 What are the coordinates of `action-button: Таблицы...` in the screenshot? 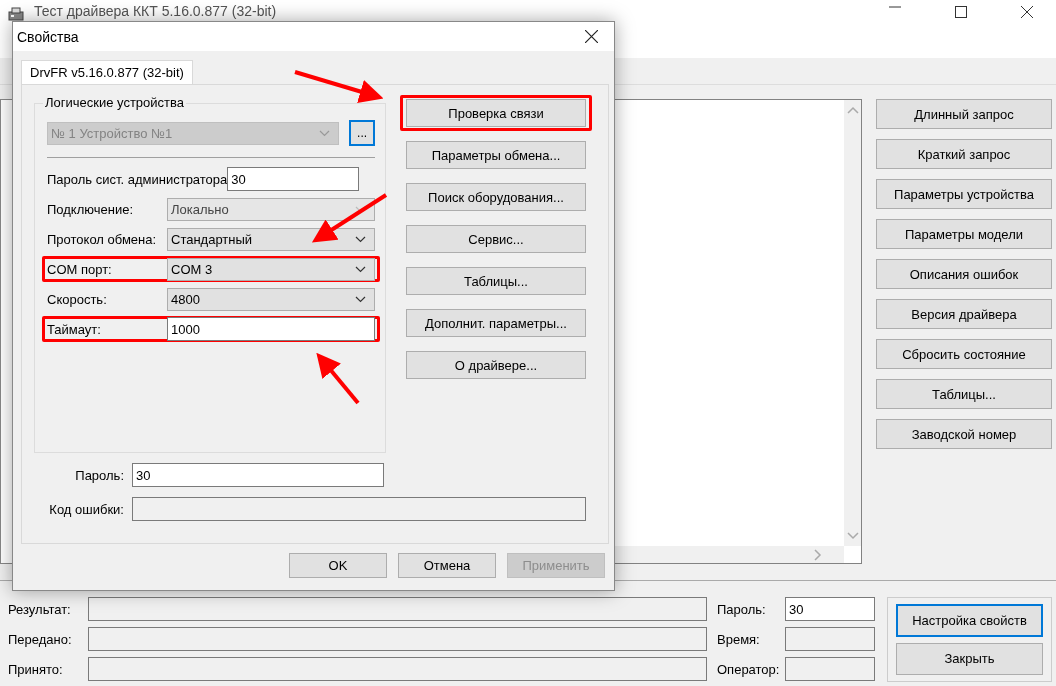 It's located at (496, 281).